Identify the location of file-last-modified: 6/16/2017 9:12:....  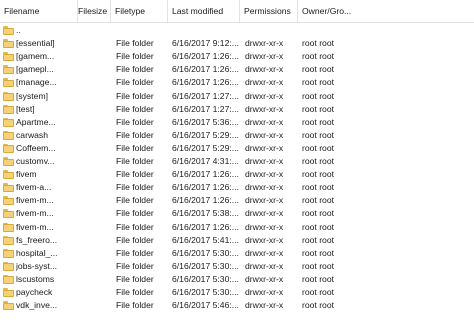
(205, 43).